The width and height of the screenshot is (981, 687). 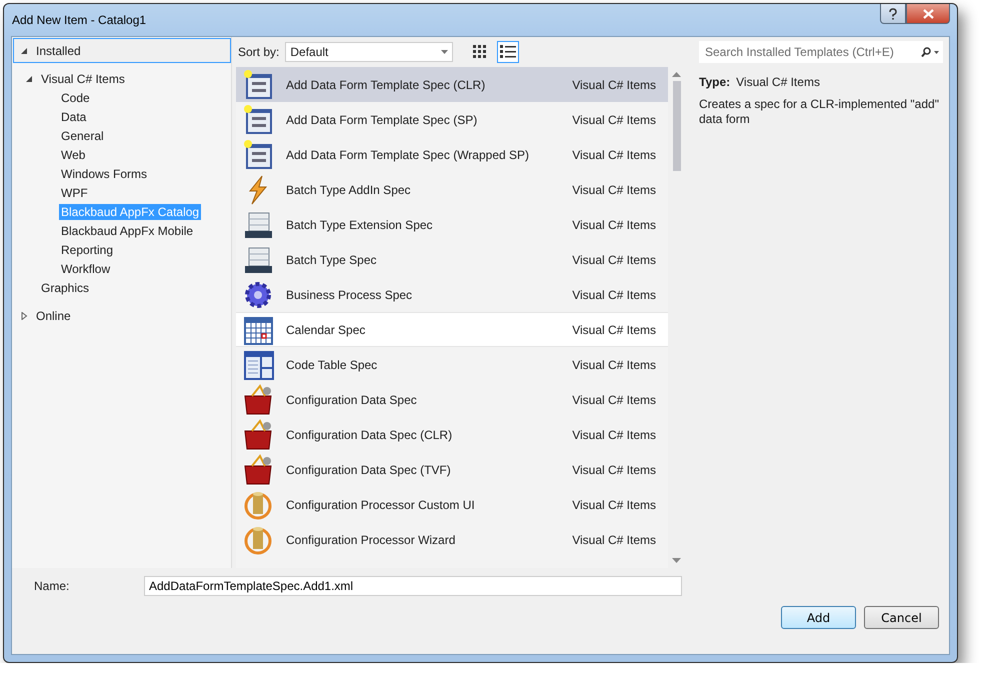 I want to click on sort-dropdown: Default, so click(x=369, y=52).